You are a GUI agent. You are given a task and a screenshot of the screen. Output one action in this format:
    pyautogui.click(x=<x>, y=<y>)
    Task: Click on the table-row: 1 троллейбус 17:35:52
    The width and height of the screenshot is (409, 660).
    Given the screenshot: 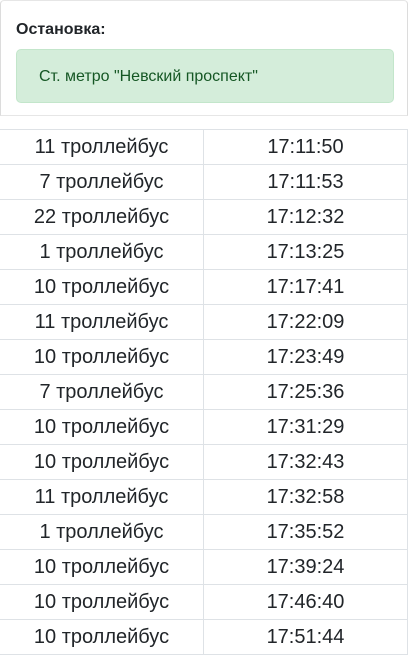 What is the action you would take?
    pyautogui.click(x=204, y=532)
    